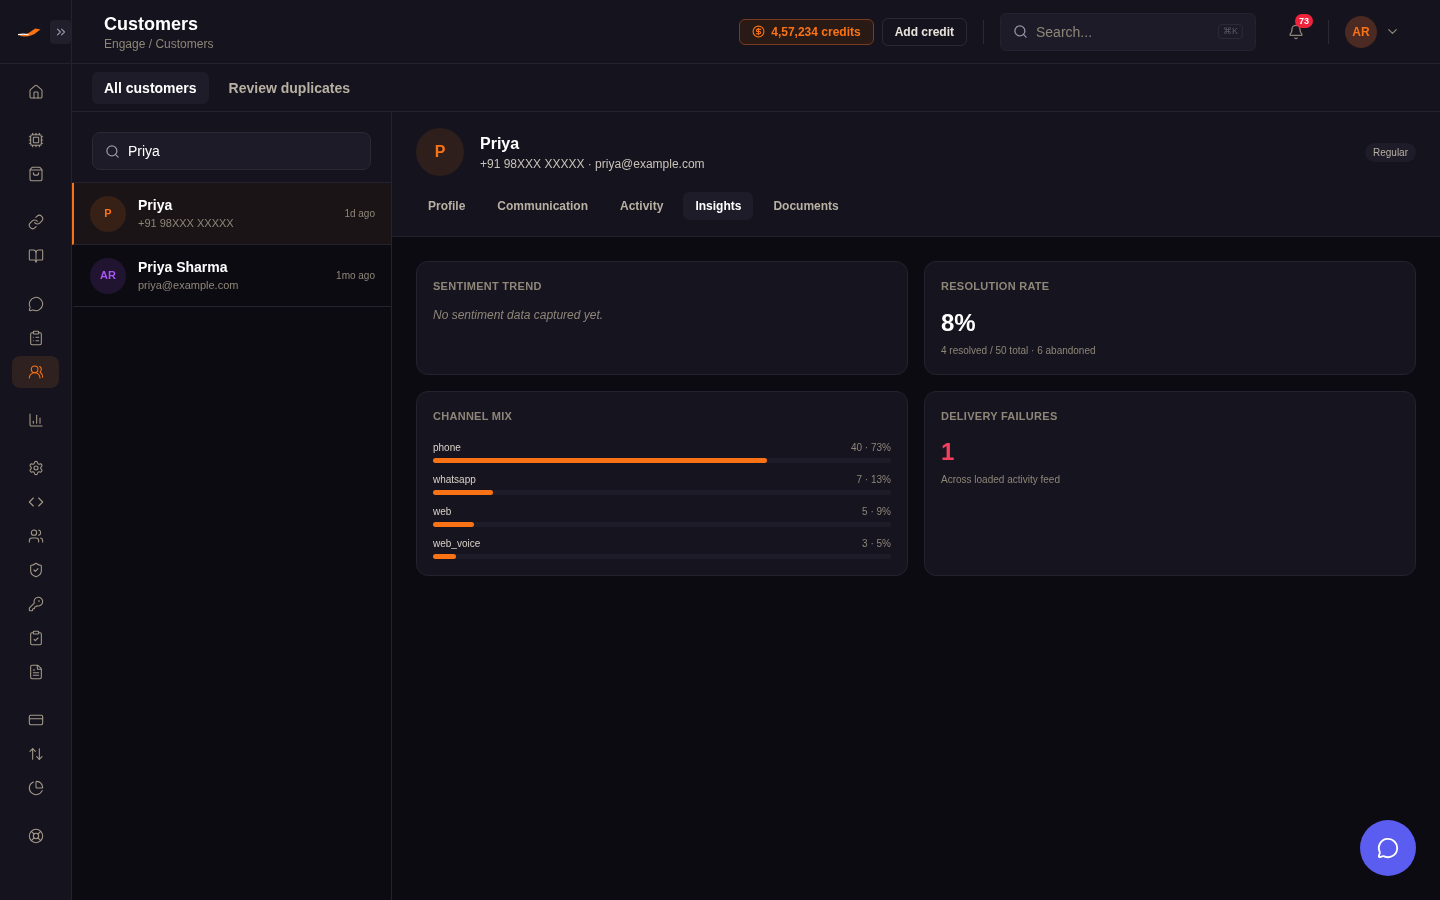 Image resolution: width=1440 pixels, height=900 pixels. What do you see at coordinates (1304, 20) in the screenshot?
I see `notification-count: 73` at bounding box center [1304, 20].